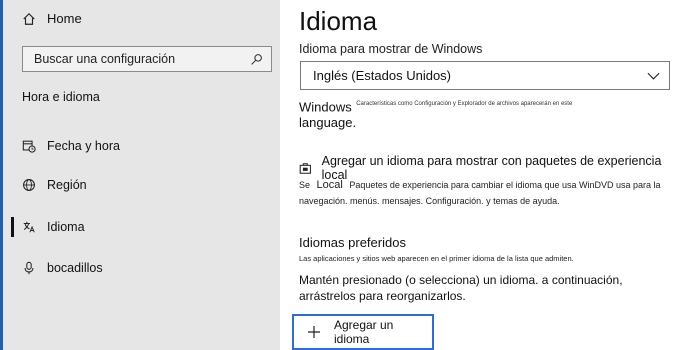  I want to click on windows-note-prefix: Windows, so click(325, 107).